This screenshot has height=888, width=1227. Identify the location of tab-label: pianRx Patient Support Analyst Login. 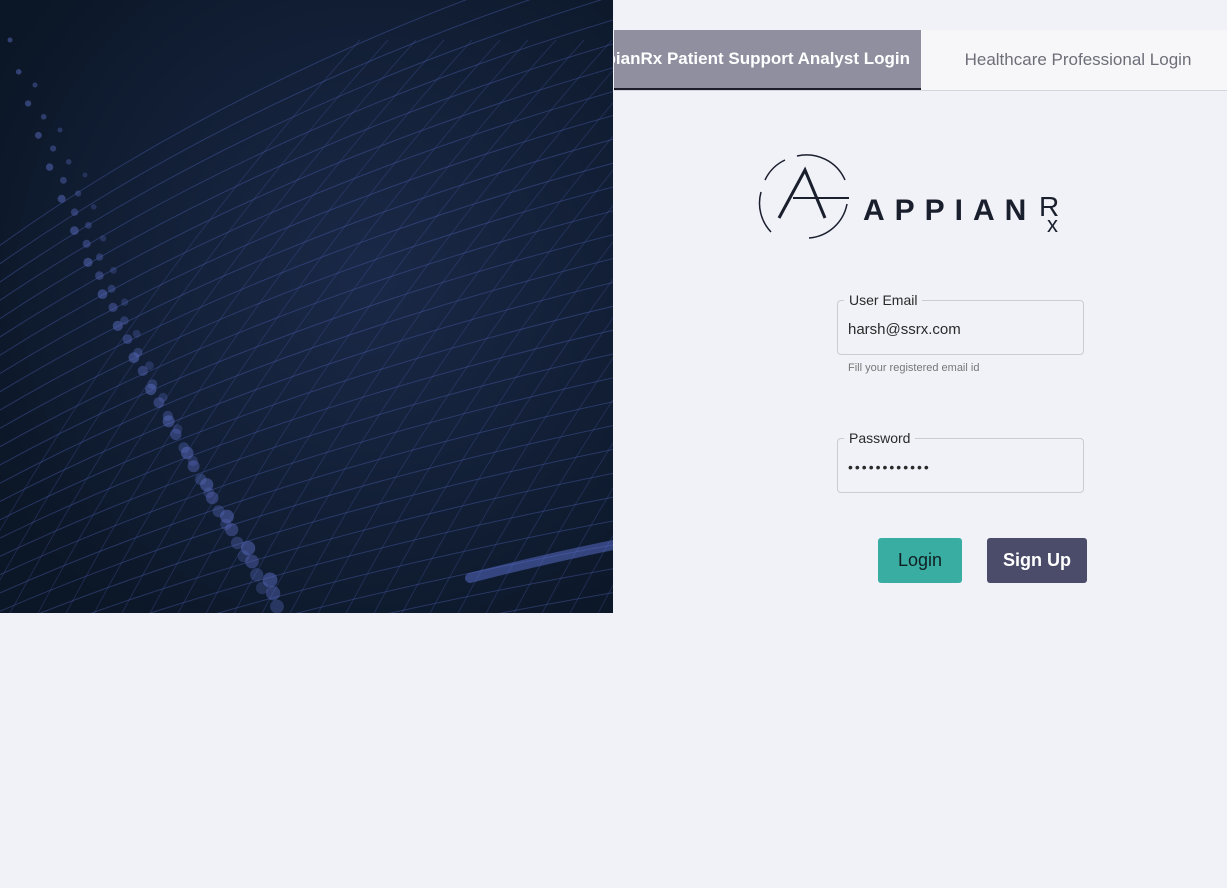
(762, 58).